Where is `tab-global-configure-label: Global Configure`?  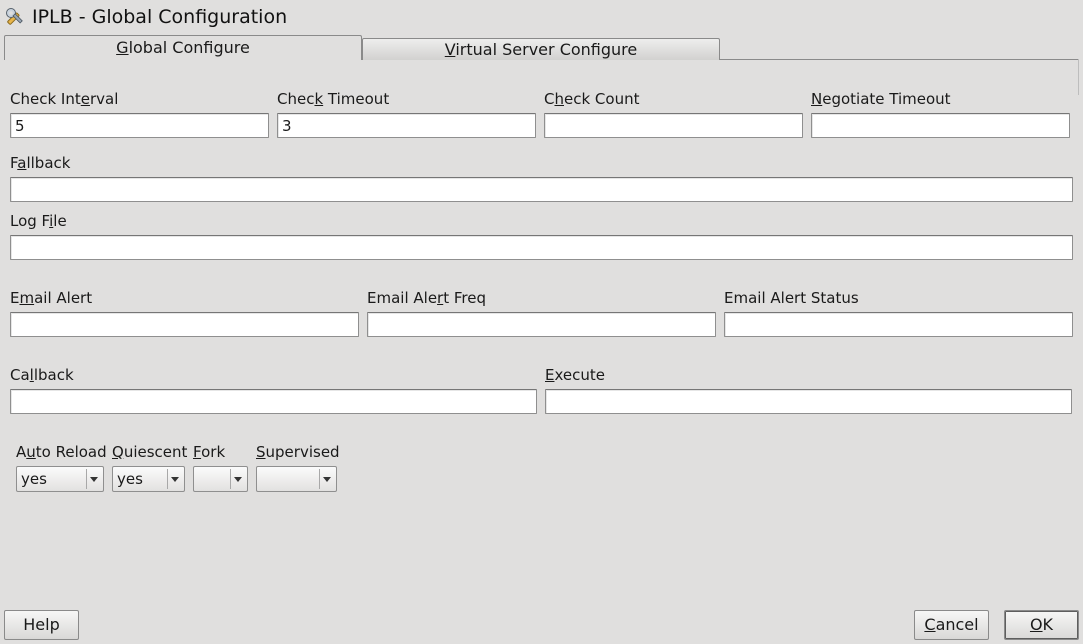 tab-global-configure-label: Global Configure is located at coordinates (183, 47).